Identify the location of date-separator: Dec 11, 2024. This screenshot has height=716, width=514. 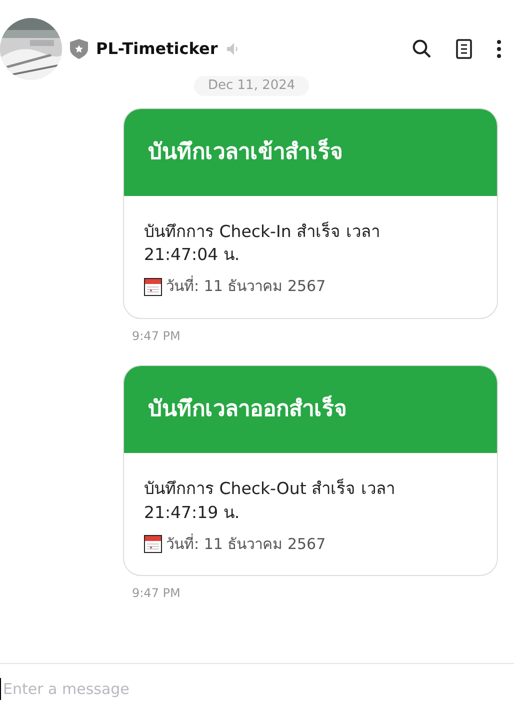
(252, 86).